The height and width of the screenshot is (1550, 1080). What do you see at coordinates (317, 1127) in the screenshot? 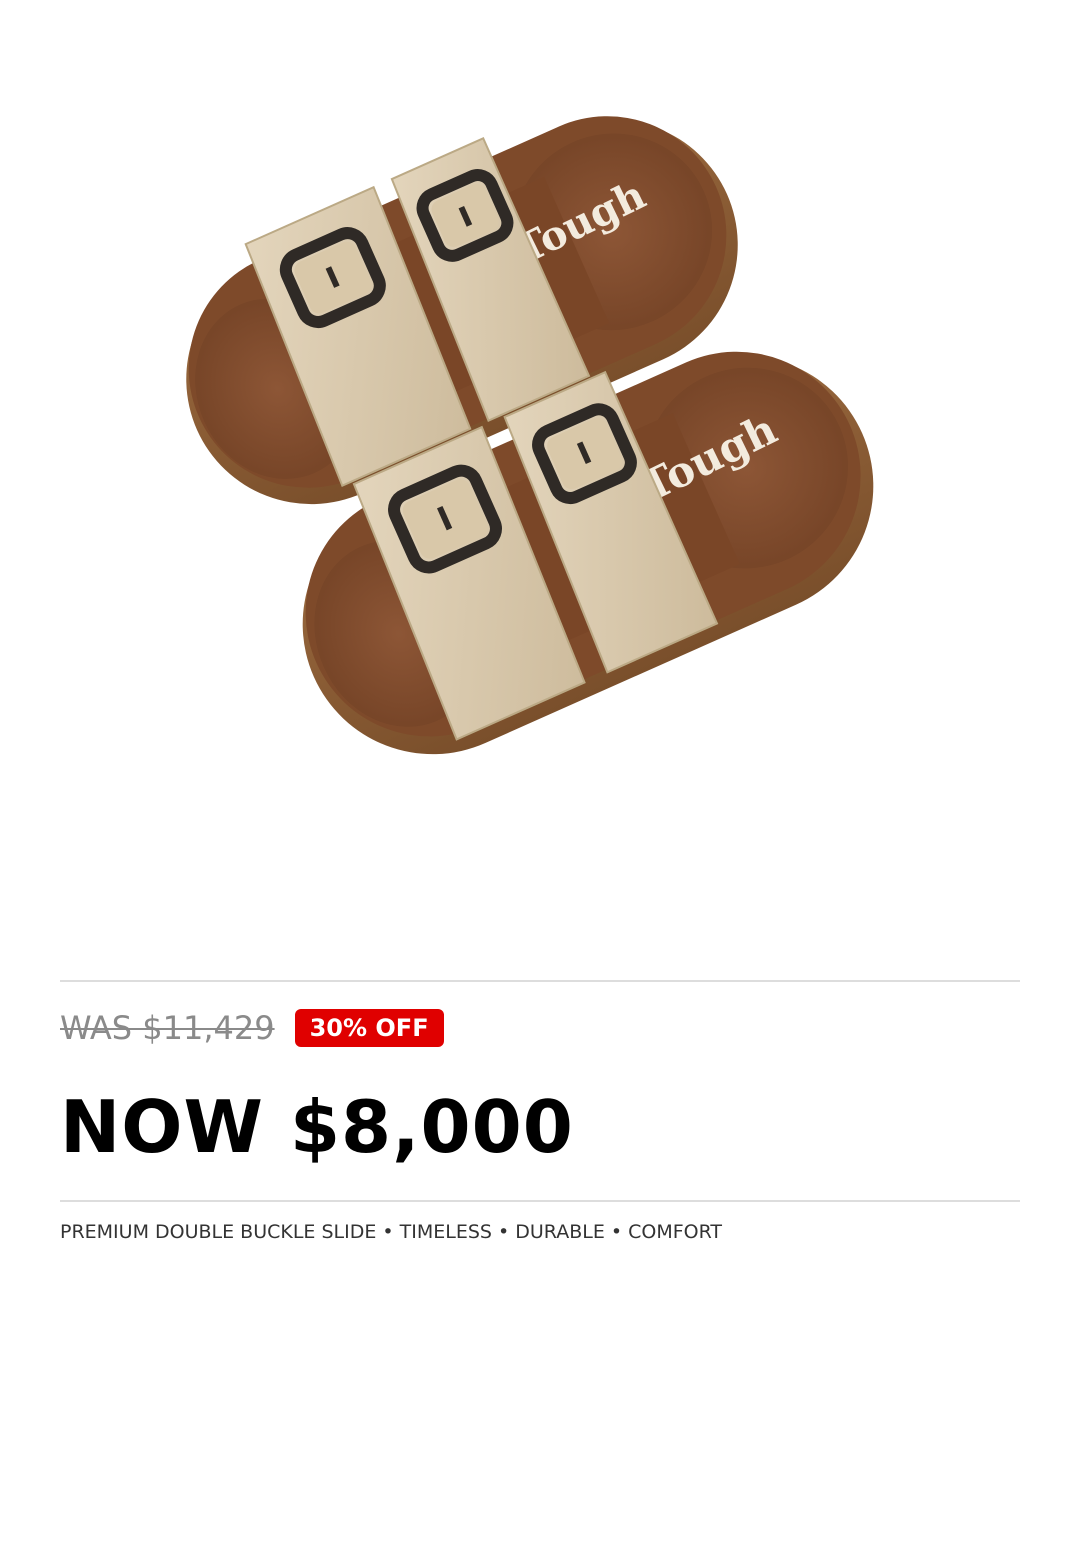
I see `sale-price: NOW $8,000` at bounding box center [317, 1127].